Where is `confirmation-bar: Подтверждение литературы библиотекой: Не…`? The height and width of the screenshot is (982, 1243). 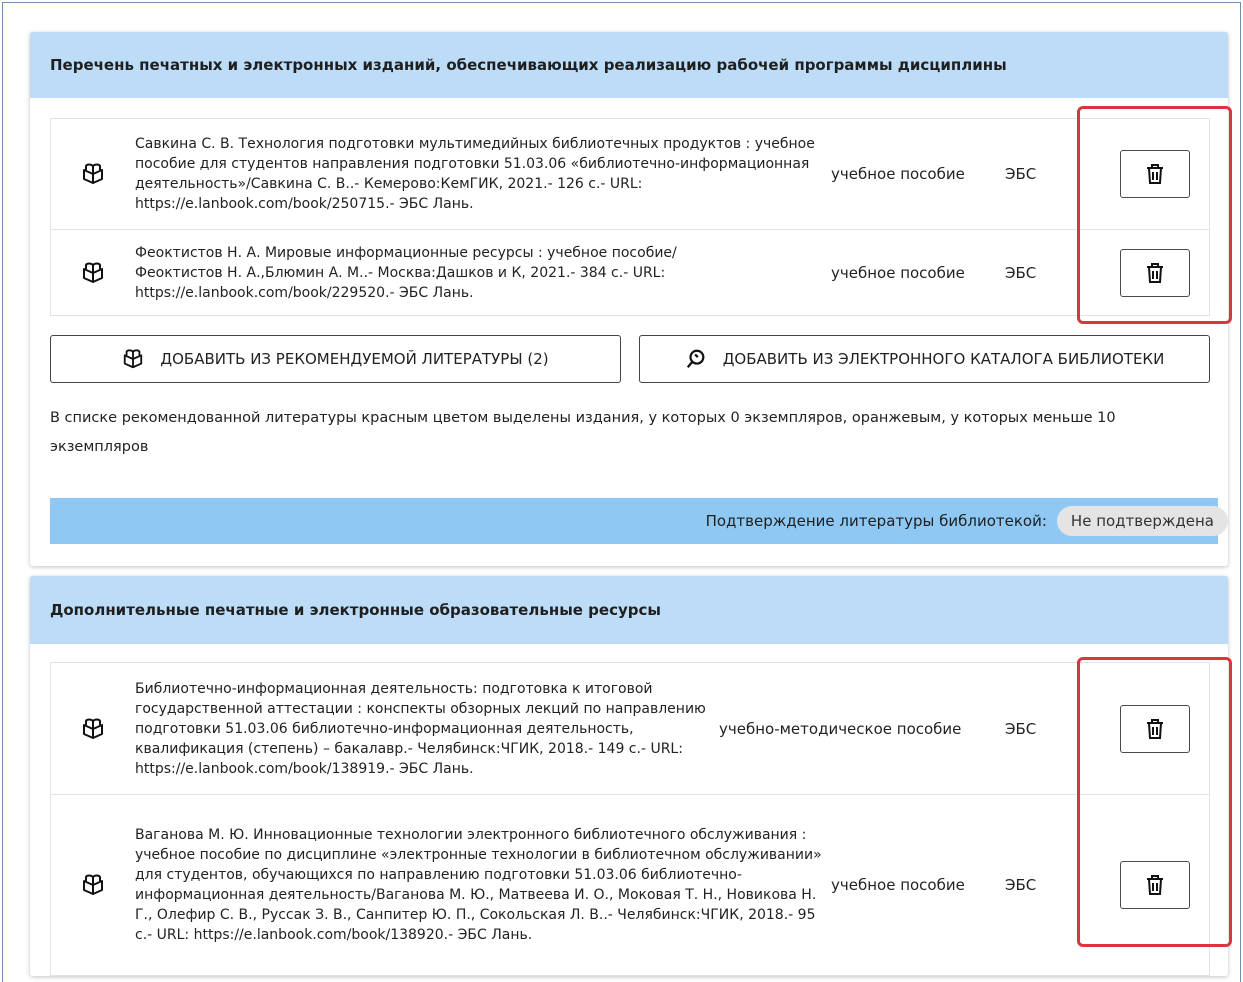 confirmation-bar: Подтверждение литературы библиотекой: Не… is located at coordinates (639, 521).